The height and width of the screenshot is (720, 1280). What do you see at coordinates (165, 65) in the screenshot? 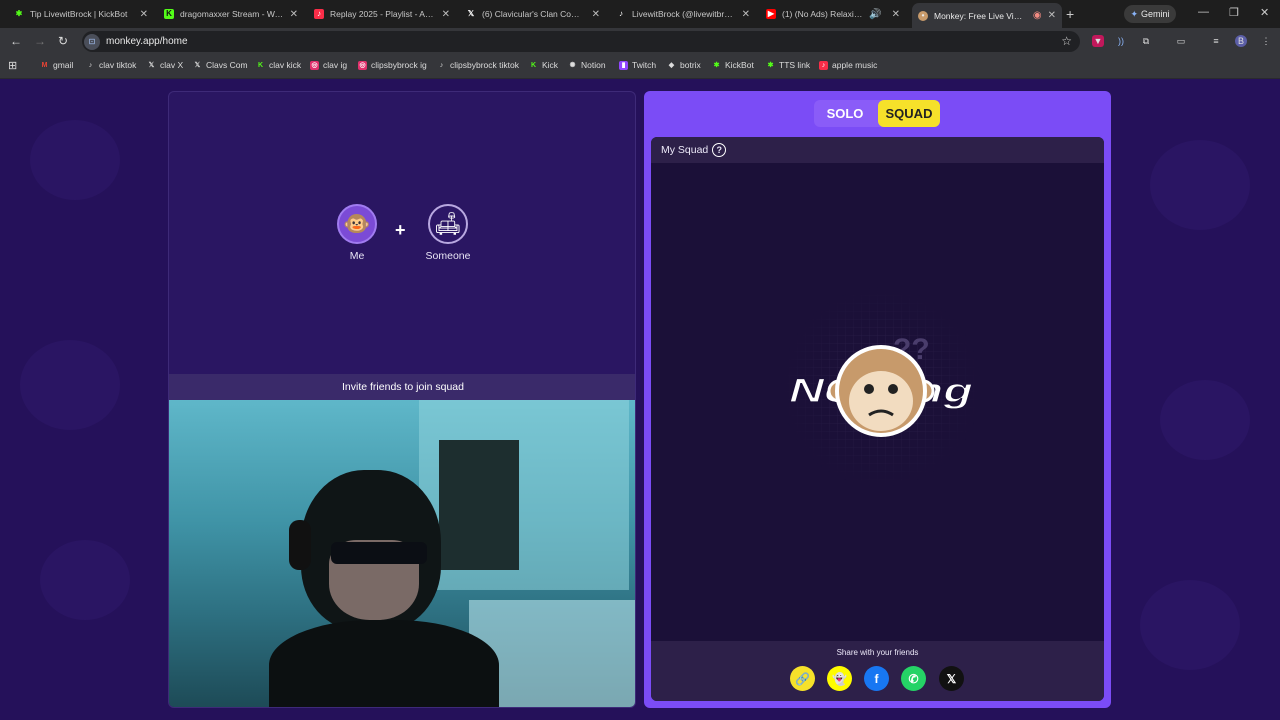
I see `bookmark-clav-x: 𝕏clav X` at bounding box center [165, 65].